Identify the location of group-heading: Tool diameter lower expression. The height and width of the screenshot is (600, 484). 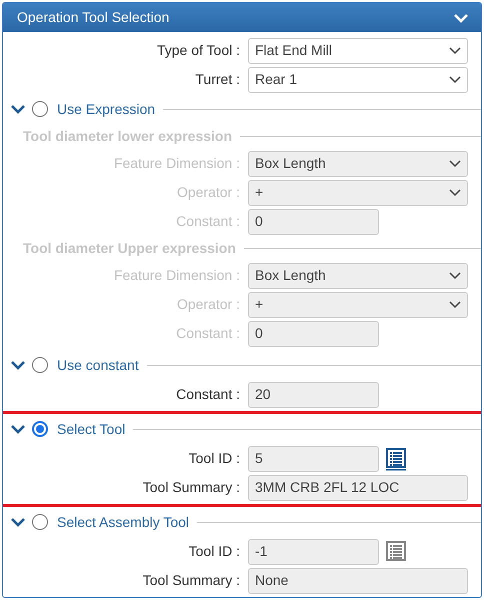
(127, 136).